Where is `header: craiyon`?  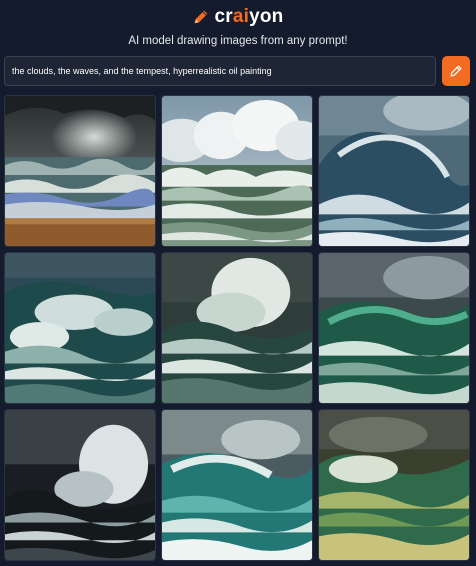
header: craiyon is located at coordinates (238, 16).